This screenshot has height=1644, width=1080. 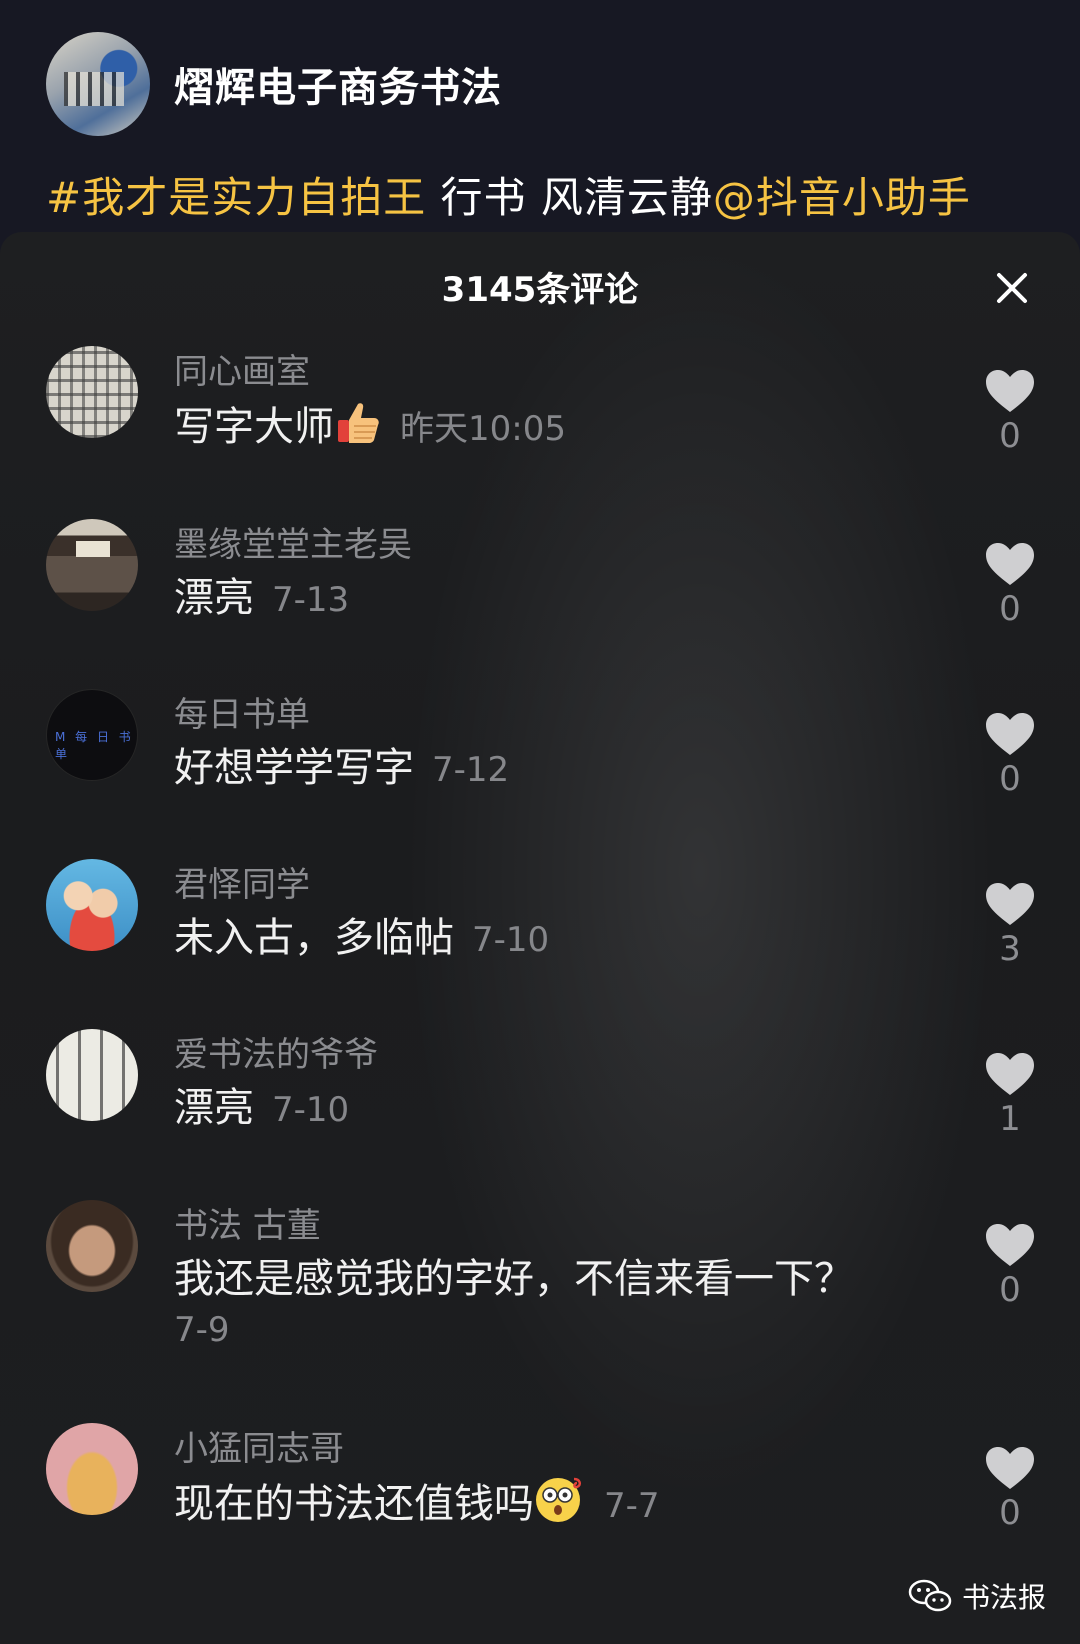 I want to click on wechat-icon, so click(x=930, y=1595).